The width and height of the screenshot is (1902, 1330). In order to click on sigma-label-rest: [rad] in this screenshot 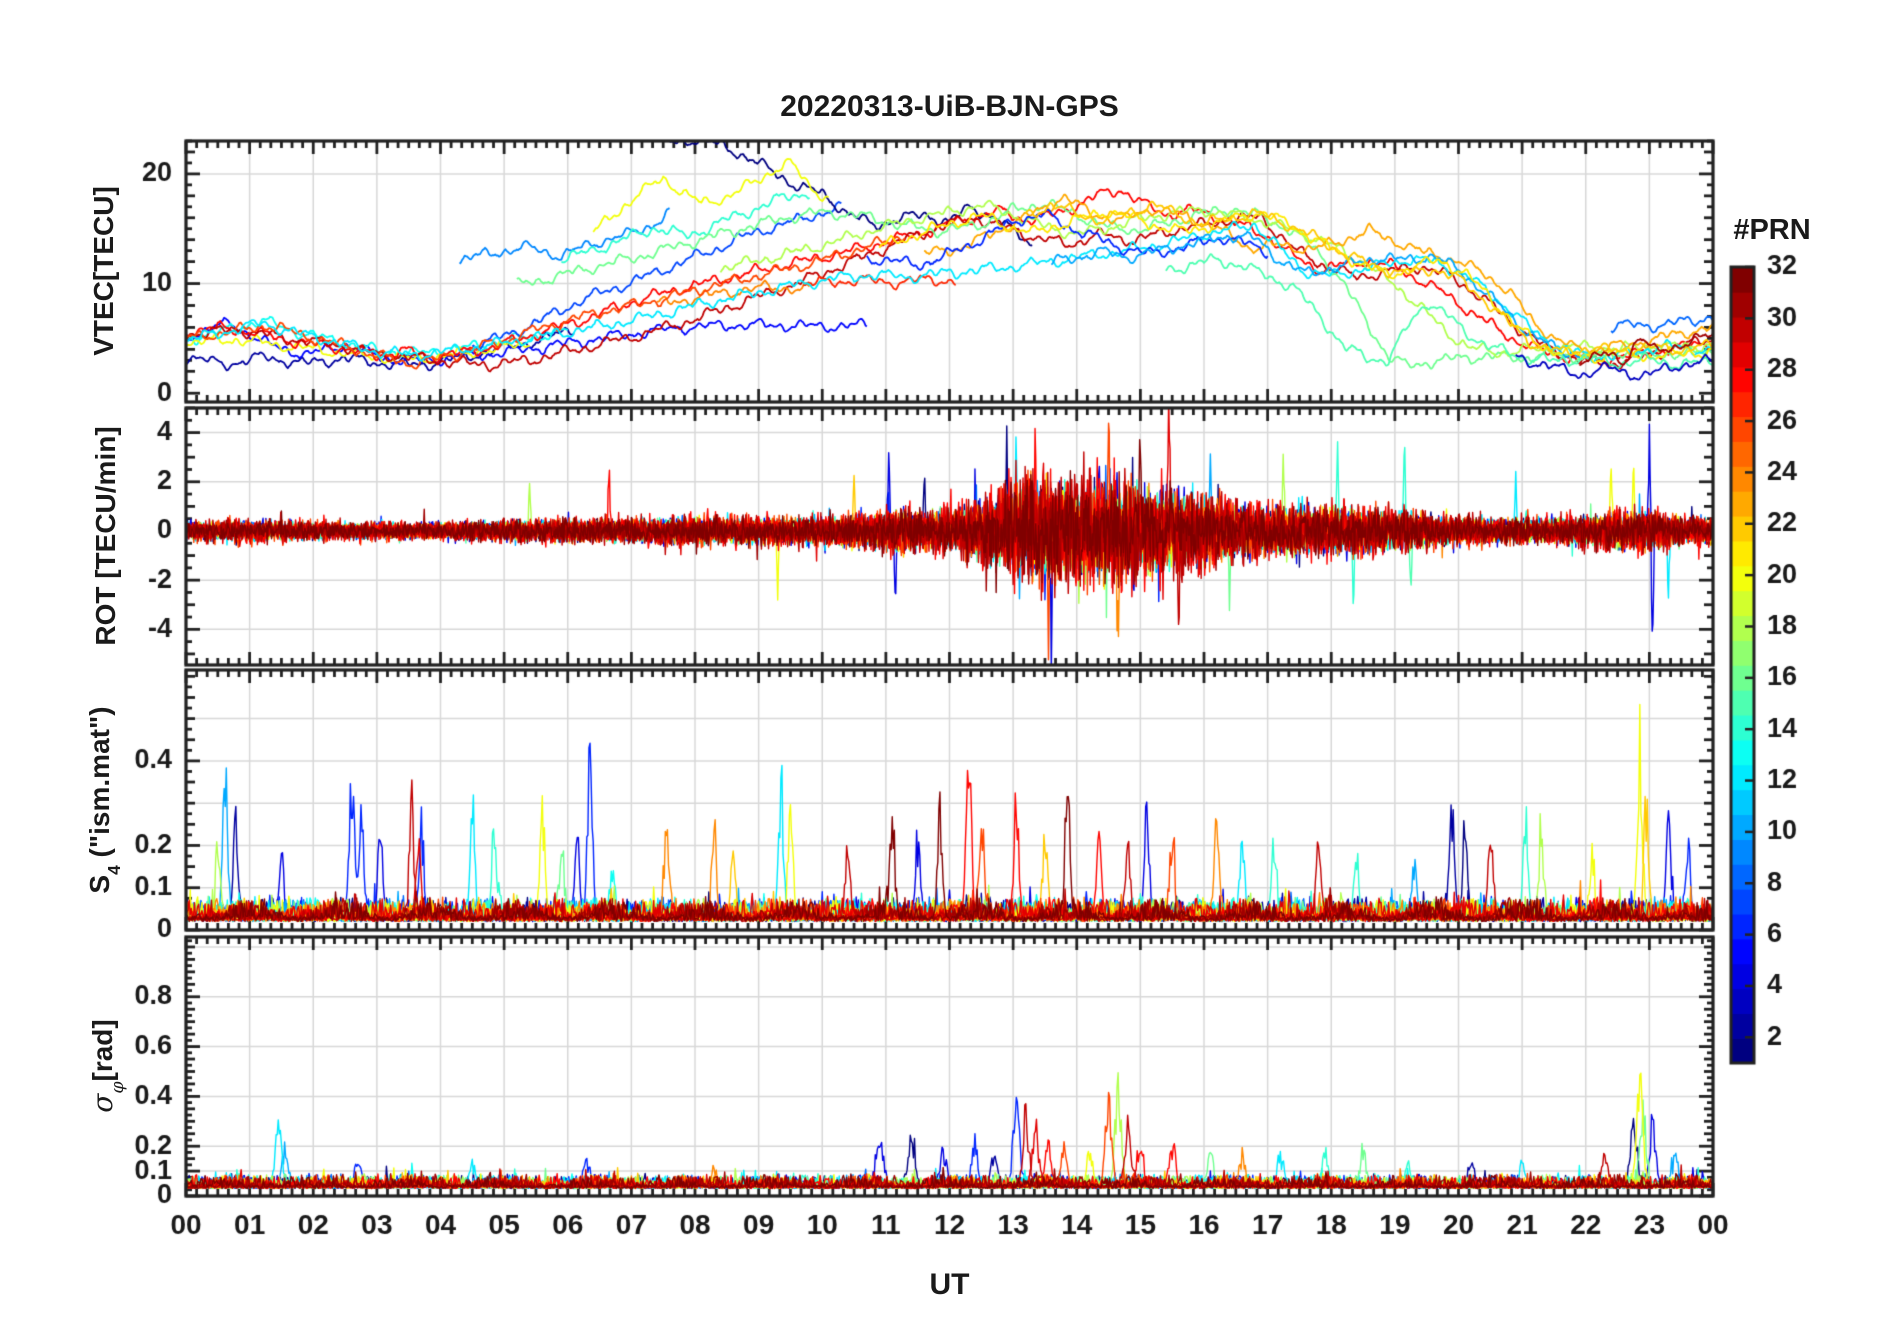, I will do `click(102, 1050)`.